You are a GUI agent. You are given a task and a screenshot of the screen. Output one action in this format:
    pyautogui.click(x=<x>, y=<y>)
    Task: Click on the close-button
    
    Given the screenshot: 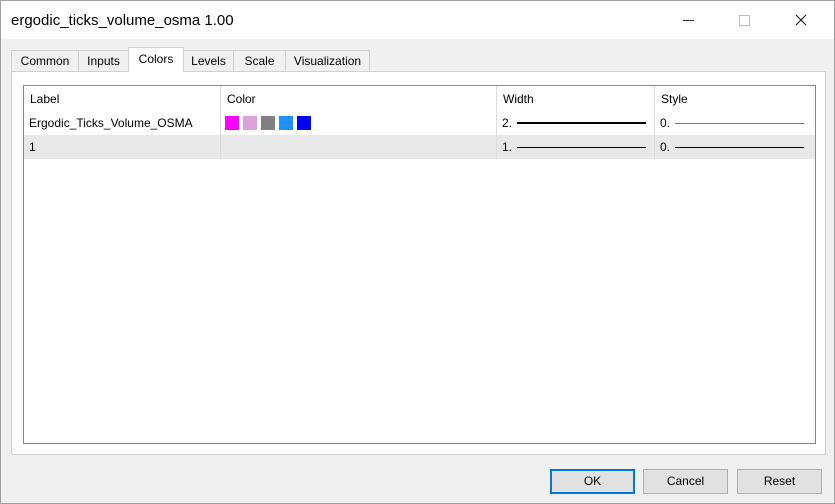 What is the action you would take?
    pyautogui.click(x=801, y=20)
    